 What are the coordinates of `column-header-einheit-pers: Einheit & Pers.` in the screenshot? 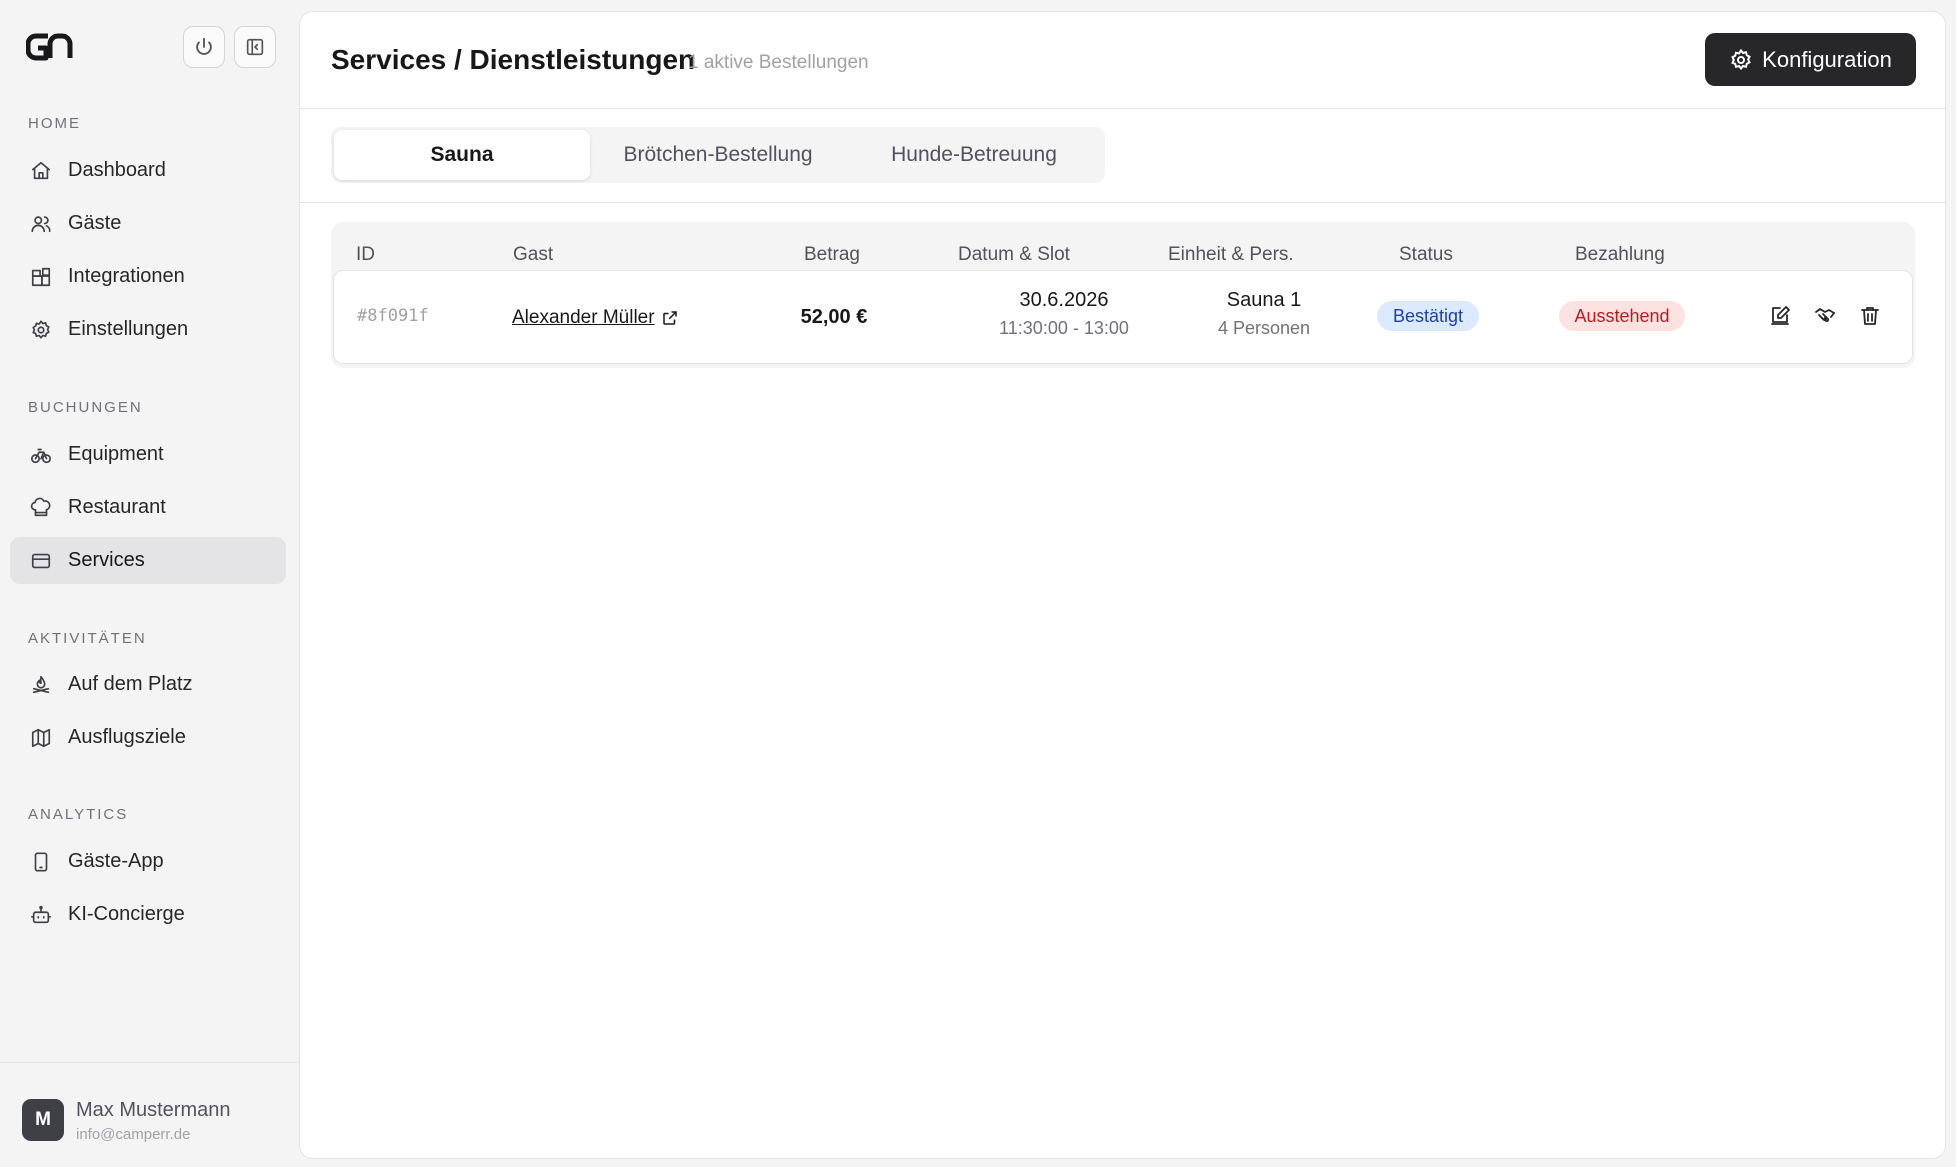 It's located at (1231, 254).